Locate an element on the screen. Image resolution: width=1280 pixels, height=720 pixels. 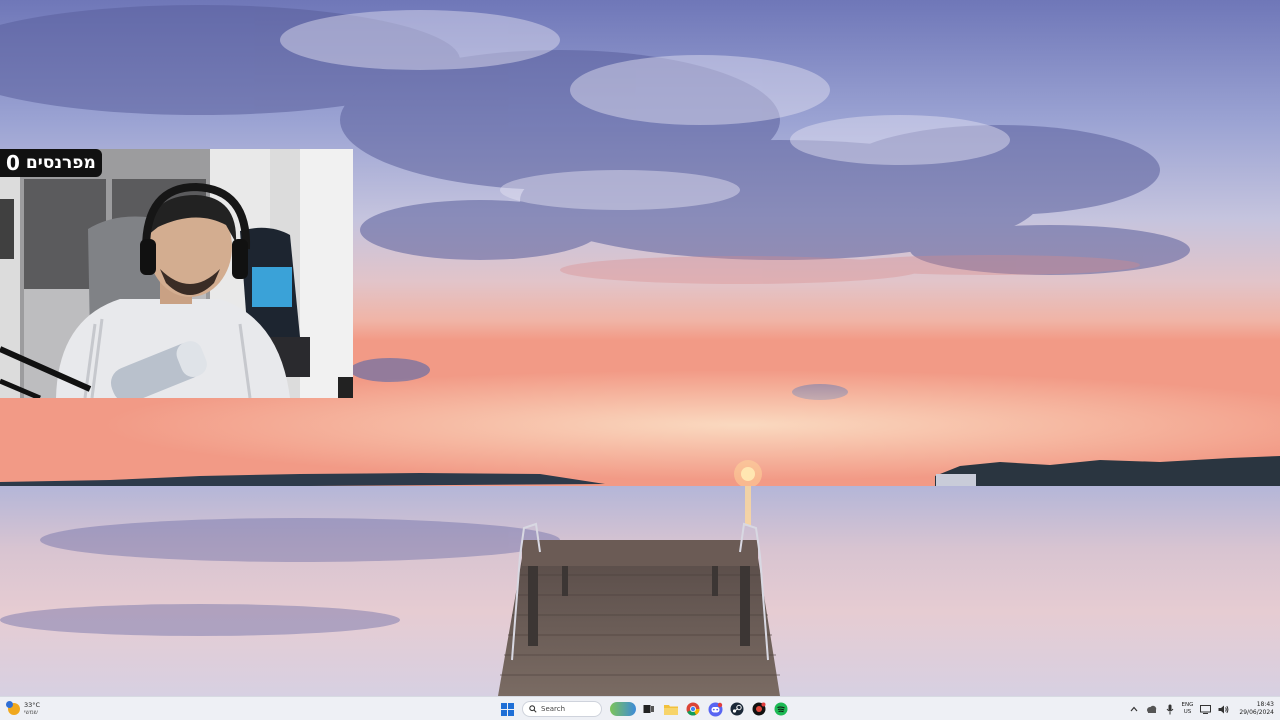
weather-temp: 33°C is located at coordinates (32, 705).